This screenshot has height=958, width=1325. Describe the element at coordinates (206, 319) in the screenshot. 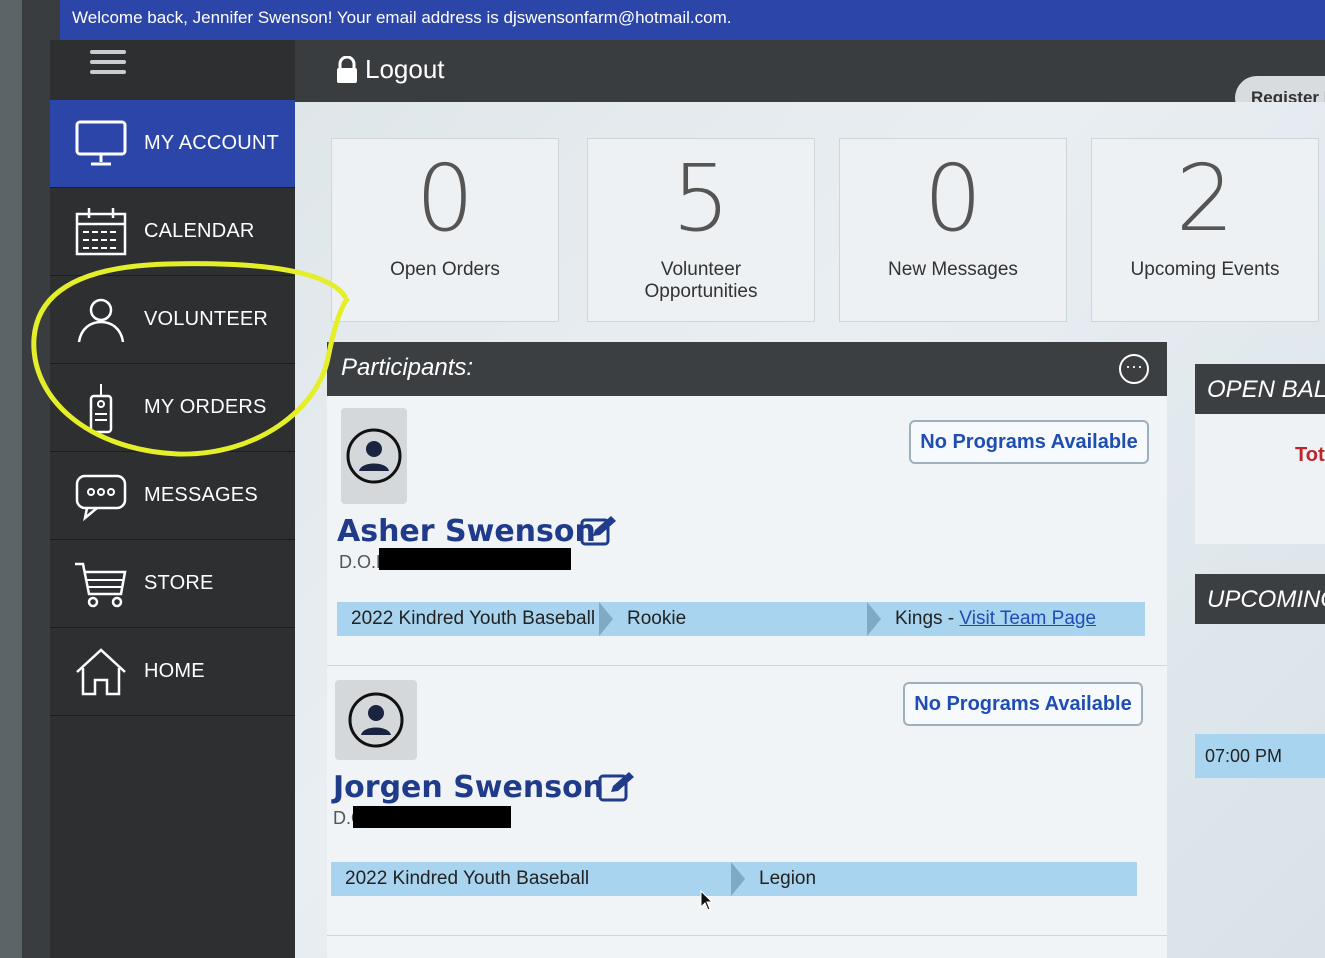

I see `sidebar-item-label: VOLUNTEER` at that location.